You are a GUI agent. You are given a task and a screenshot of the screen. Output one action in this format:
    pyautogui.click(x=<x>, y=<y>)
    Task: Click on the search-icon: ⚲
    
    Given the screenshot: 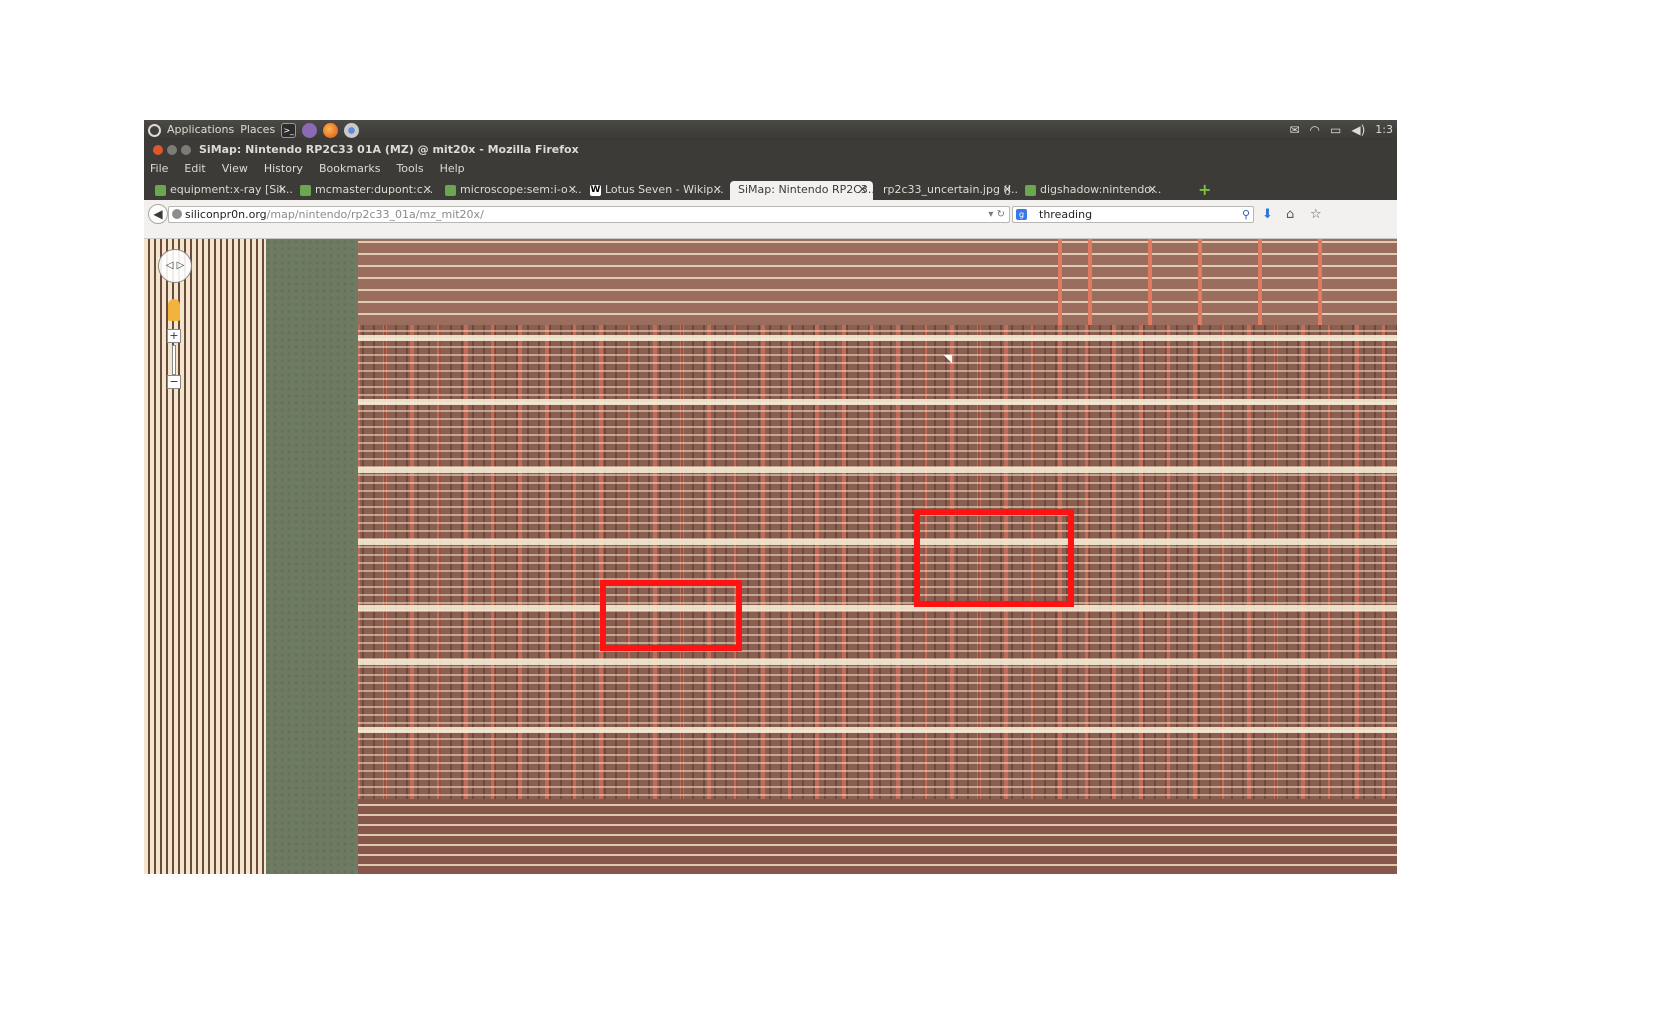 What is the action you would take?
    pyautogui.click(x=1246, y=214)
    